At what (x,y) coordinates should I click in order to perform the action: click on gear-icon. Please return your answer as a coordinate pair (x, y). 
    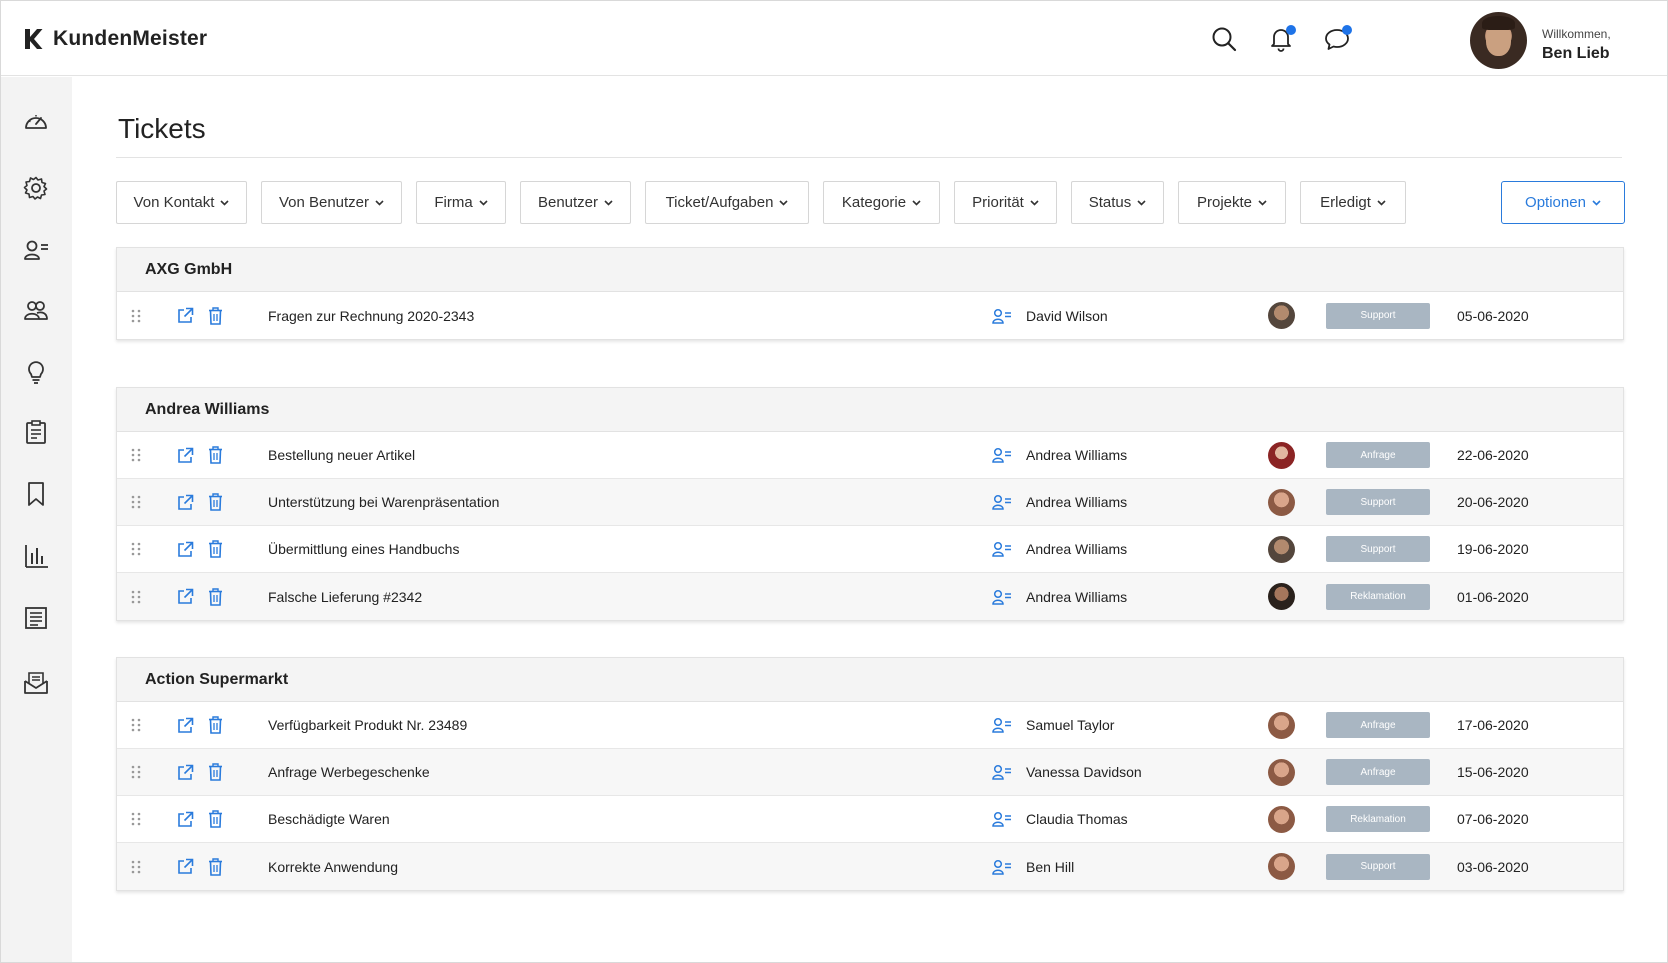
    Looking at the image, I should click on (36, 188).